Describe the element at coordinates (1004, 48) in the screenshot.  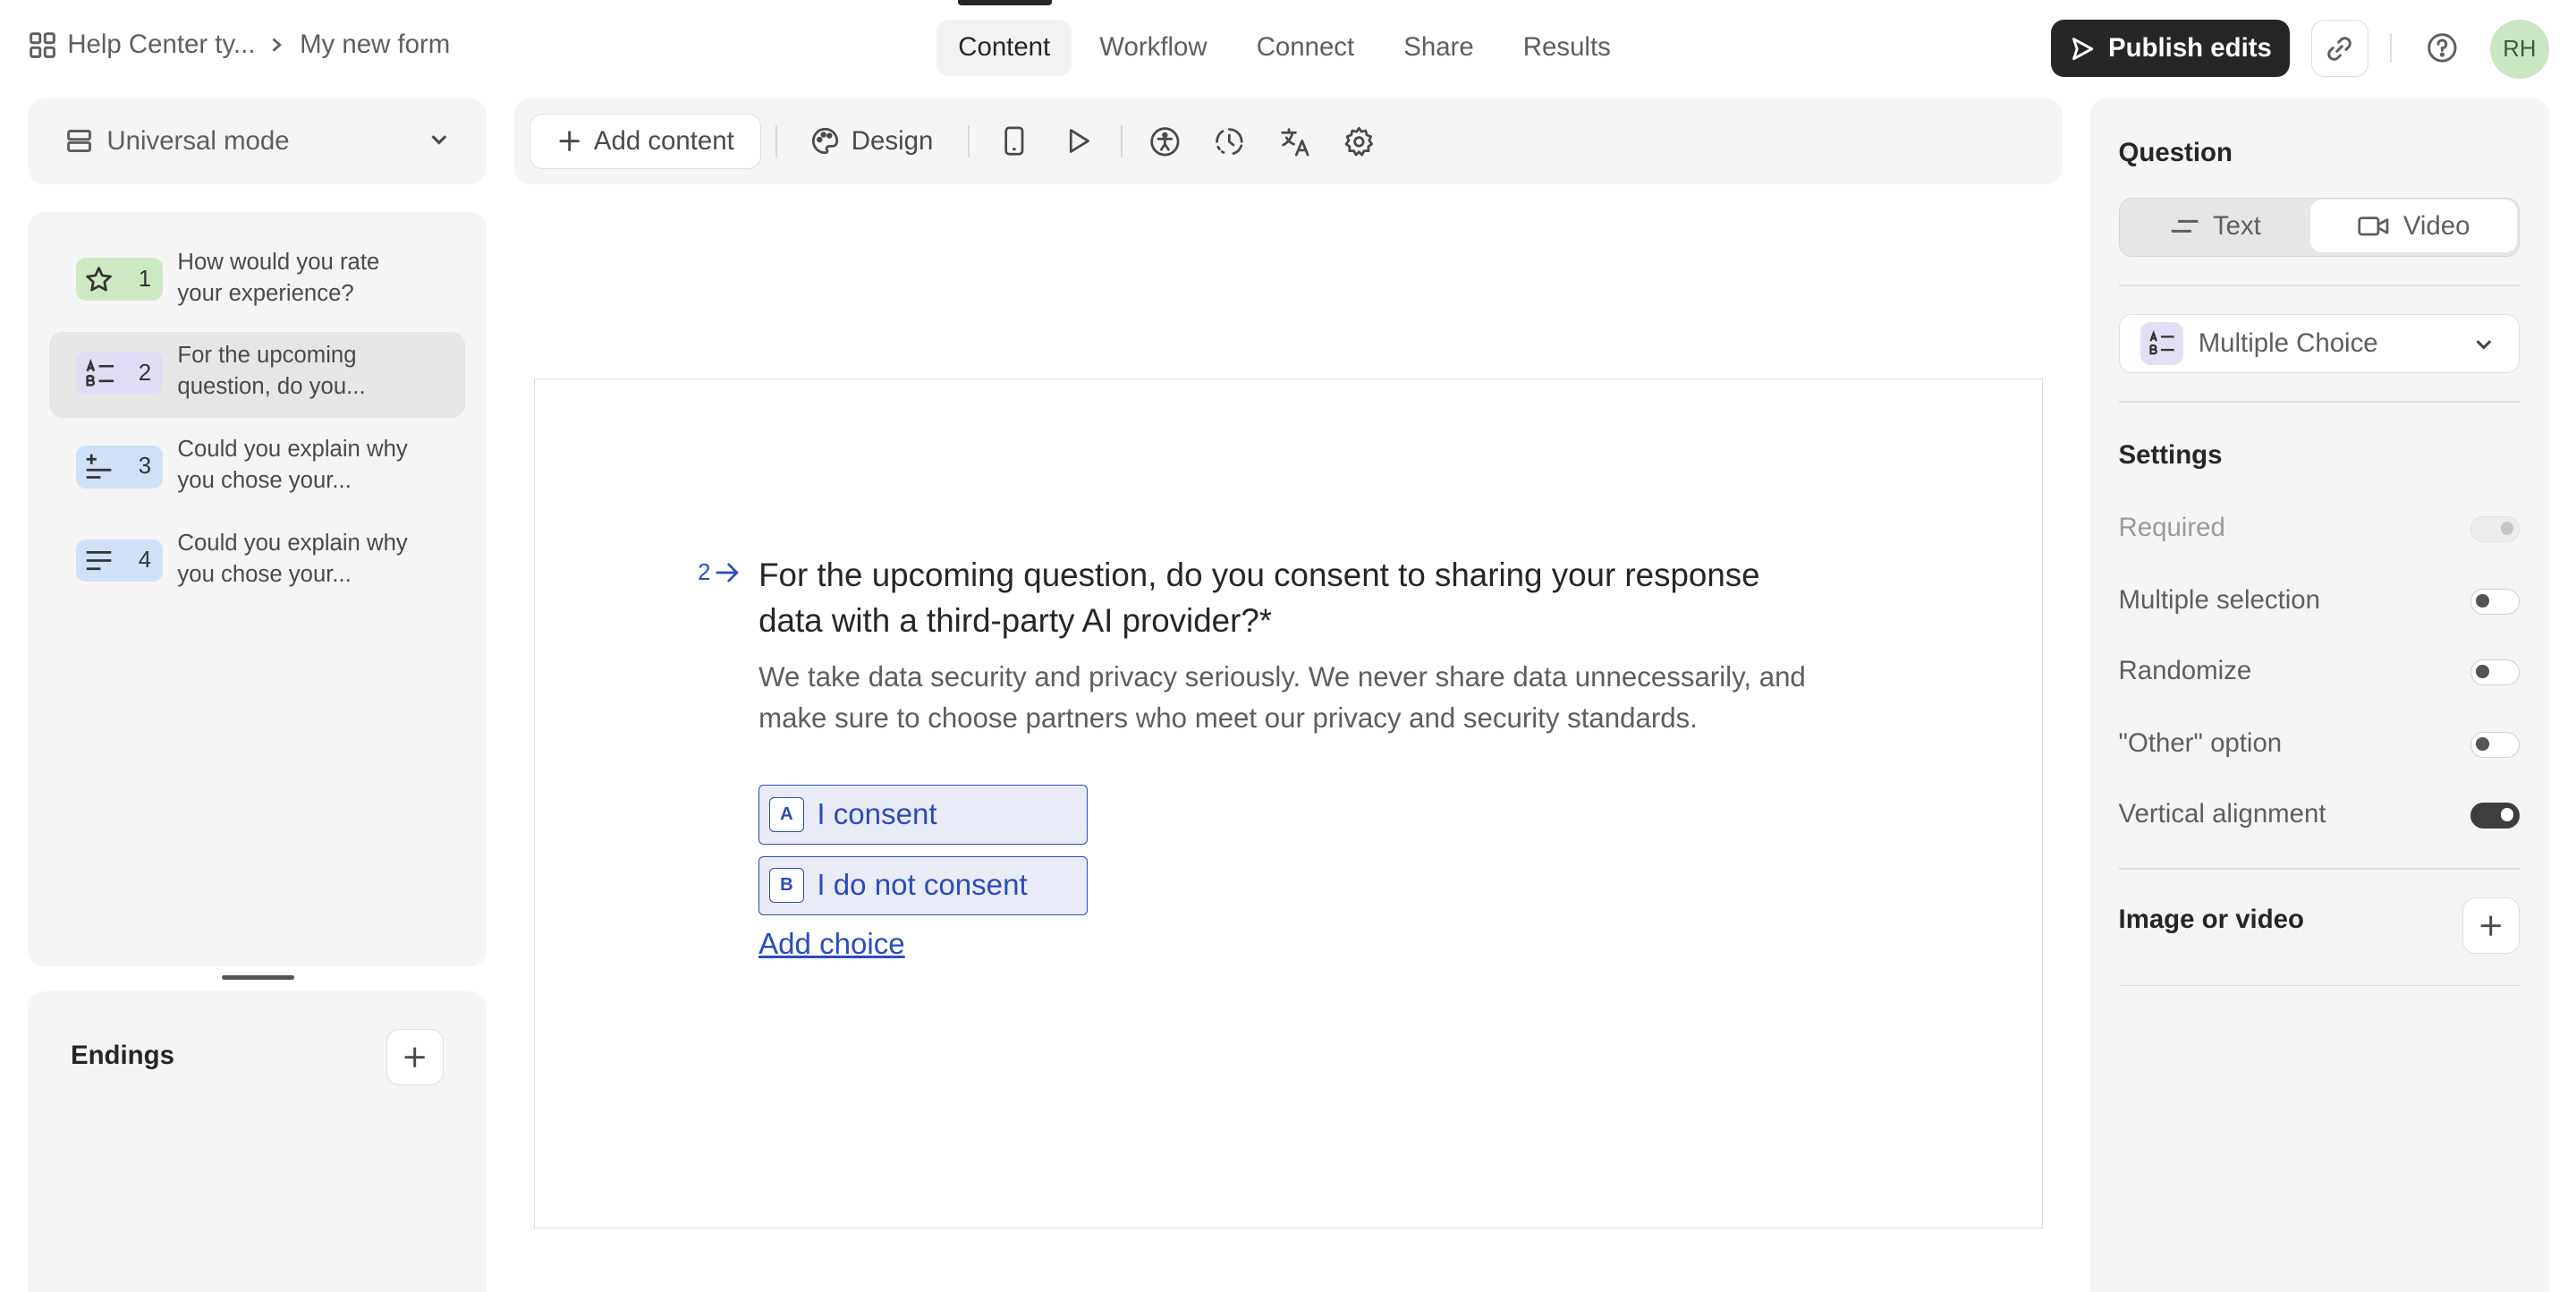
I see `tab-content: Content` at that location.